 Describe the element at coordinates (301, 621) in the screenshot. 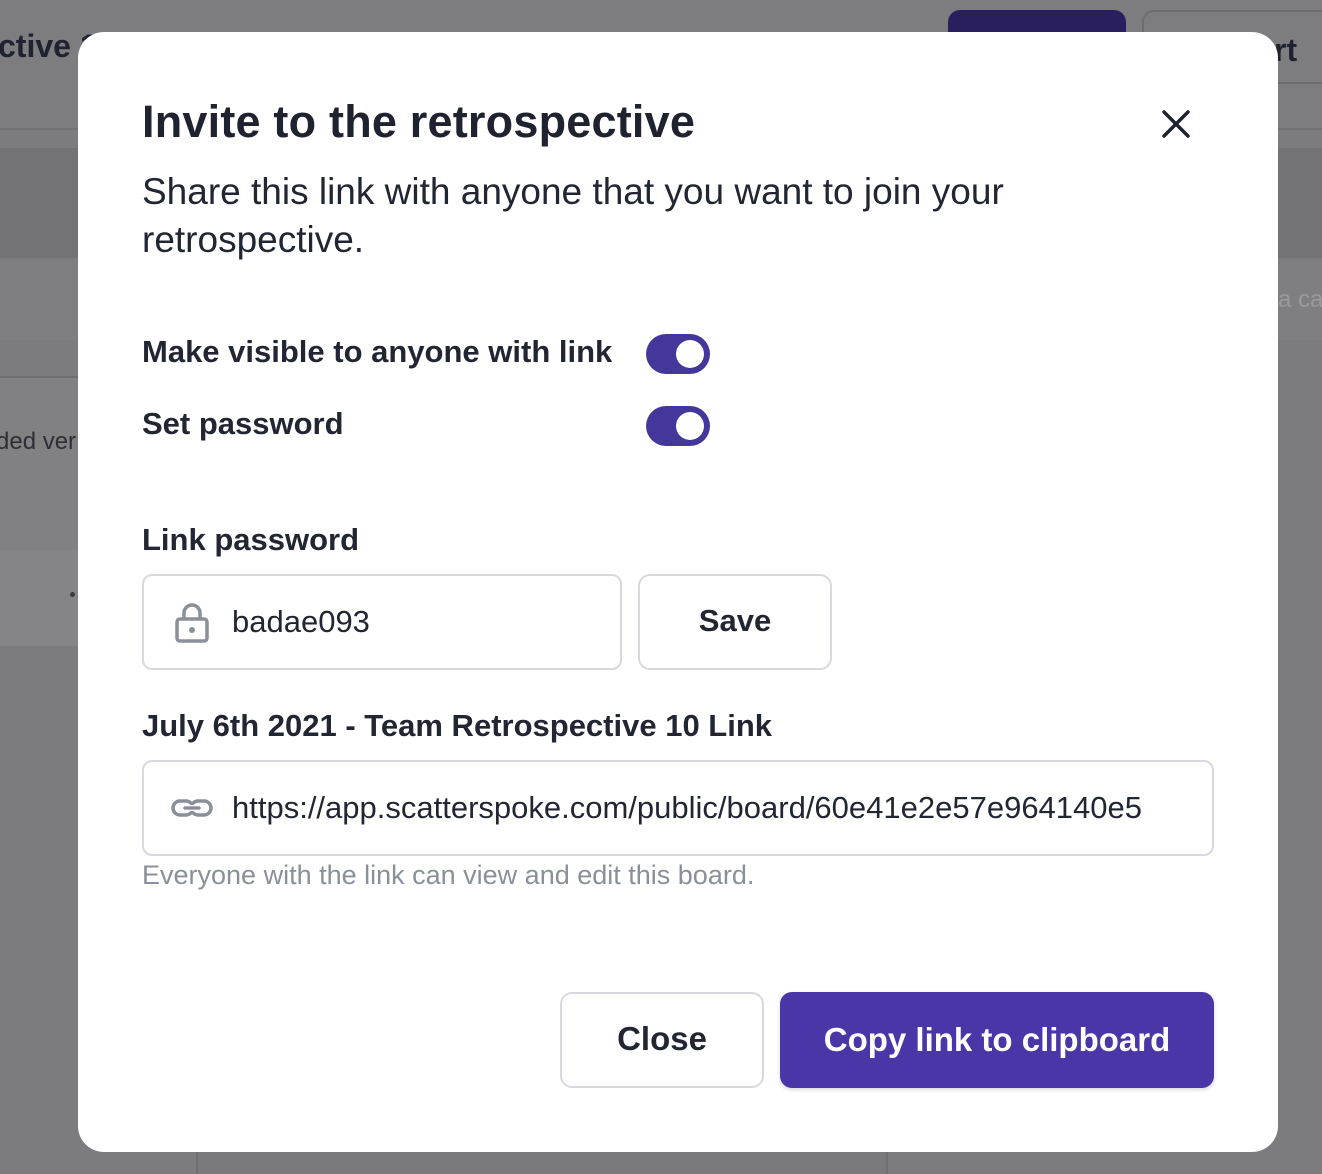

I see `password-value: badae093` at that location.